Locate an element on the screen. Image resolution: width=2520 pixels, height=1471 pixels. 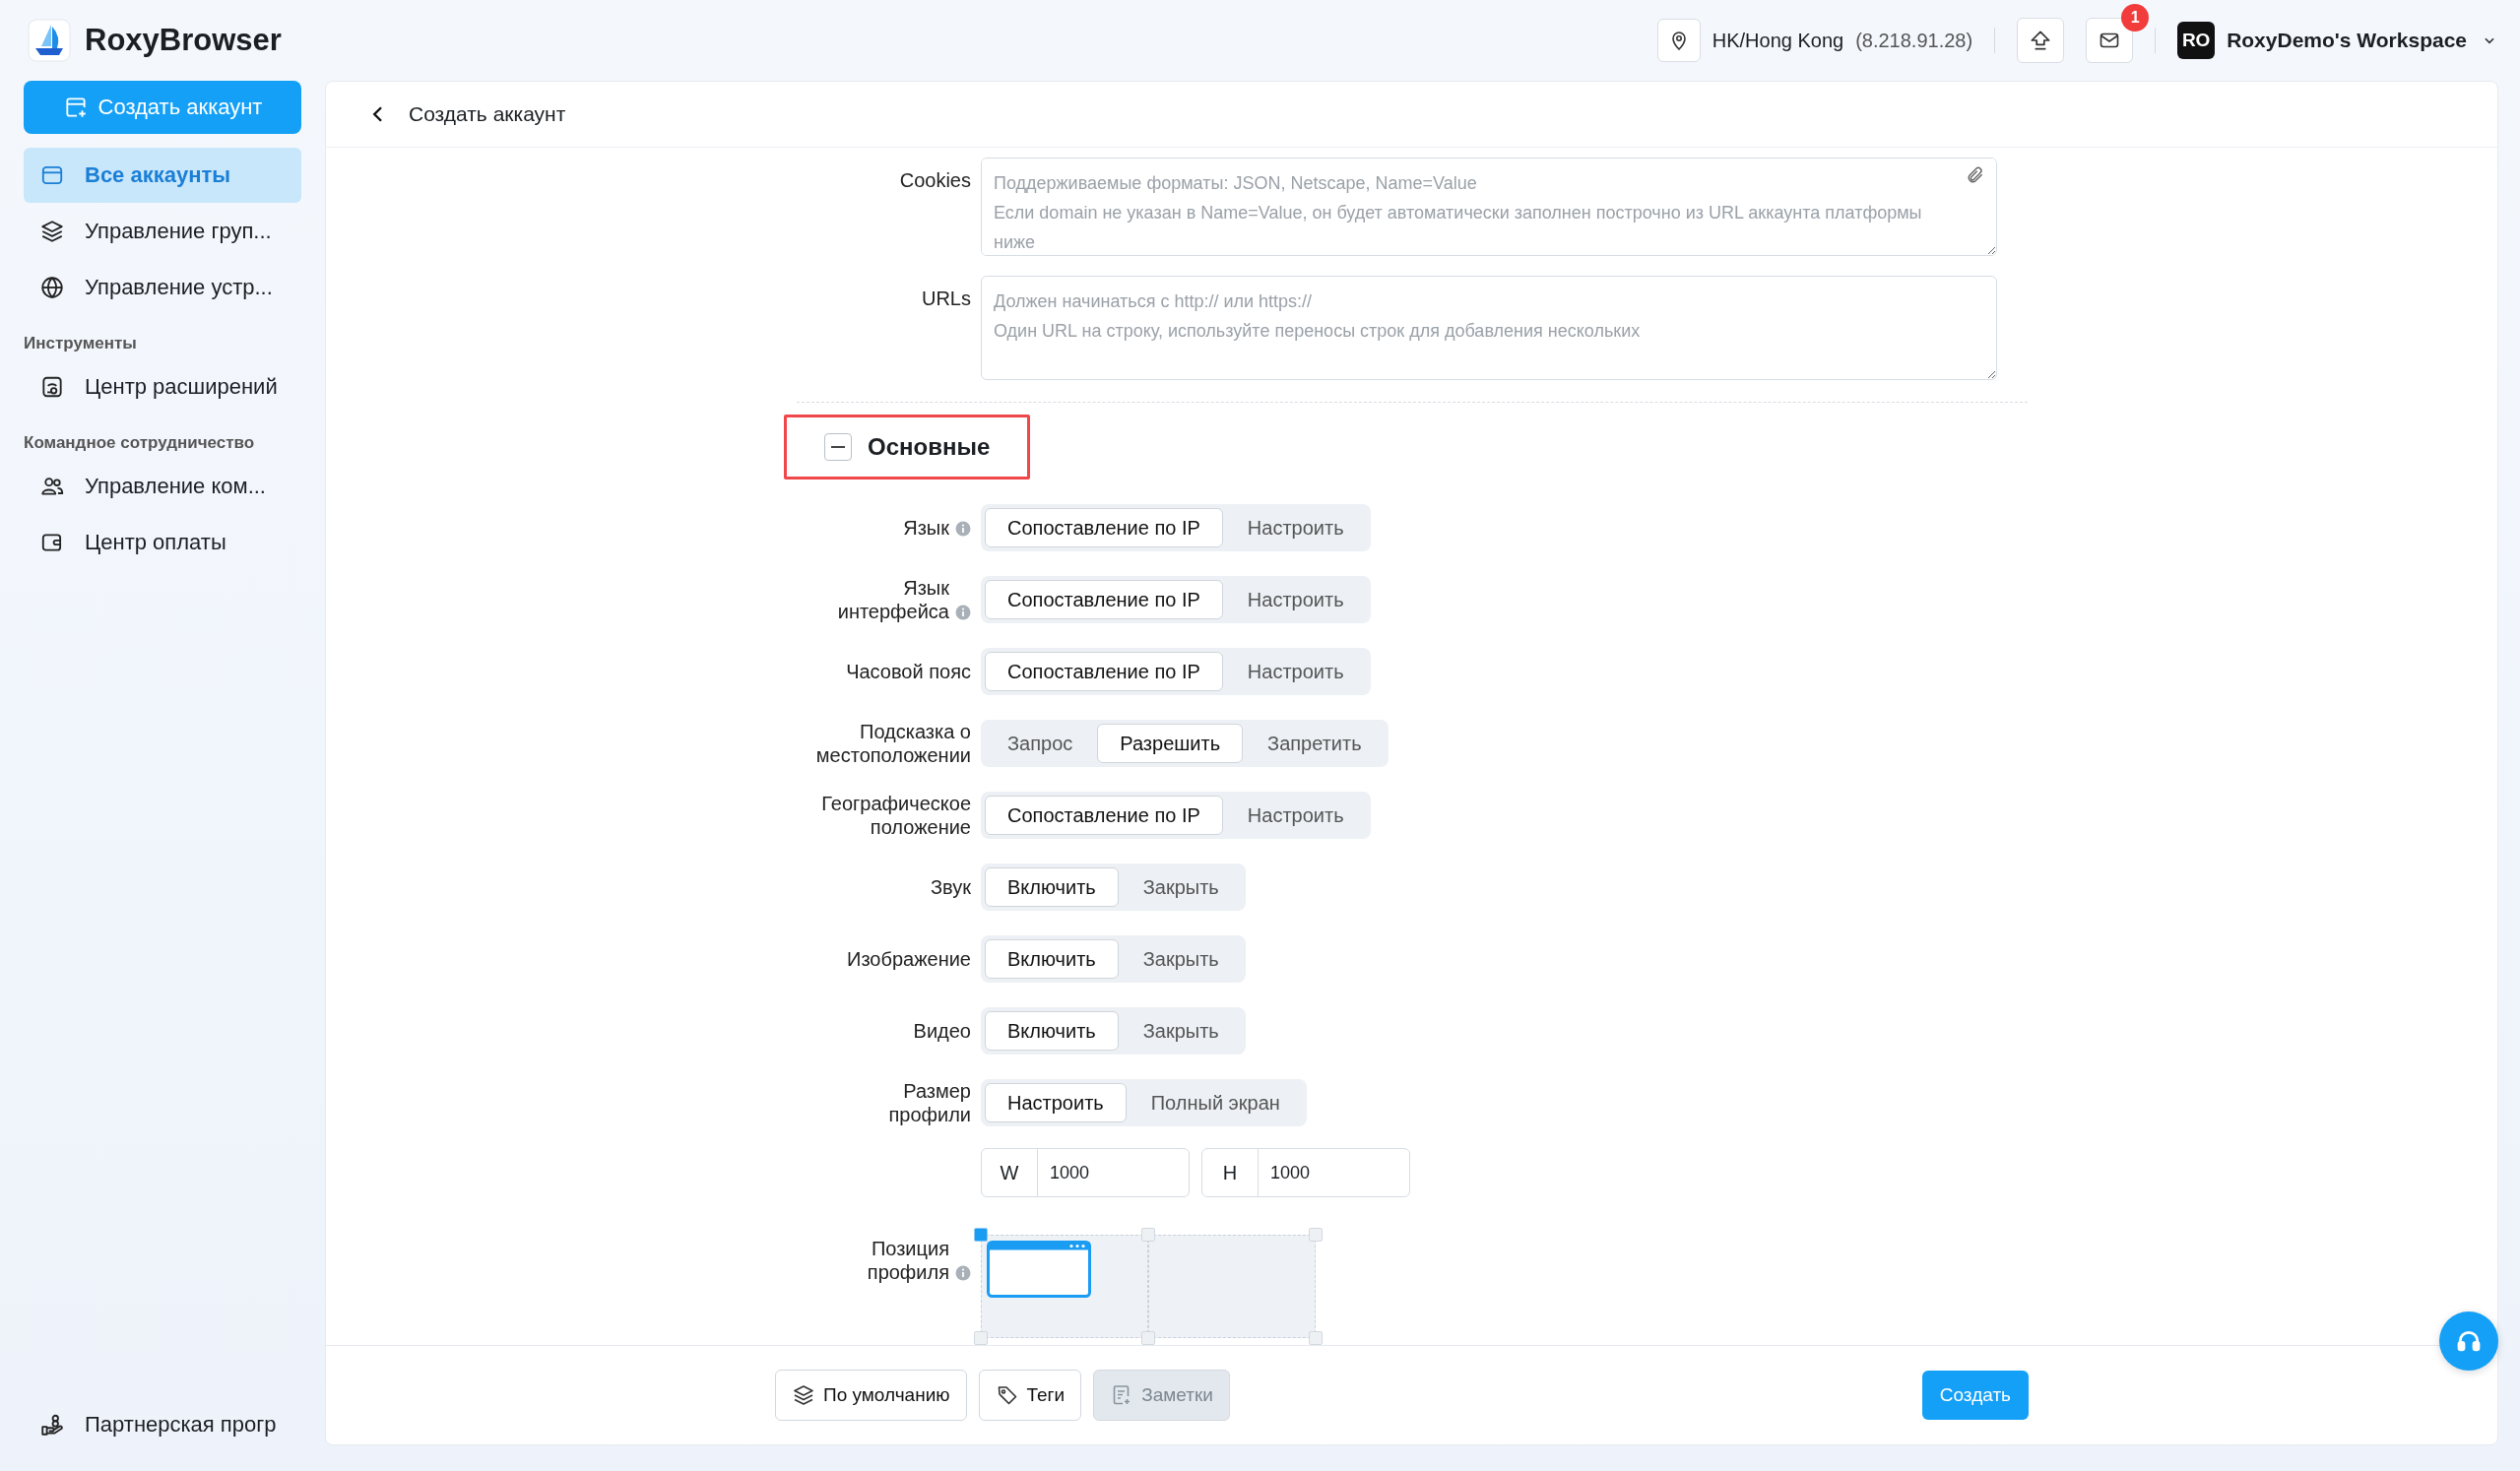
field-label: Cookies is located at coordinates (935, 180).